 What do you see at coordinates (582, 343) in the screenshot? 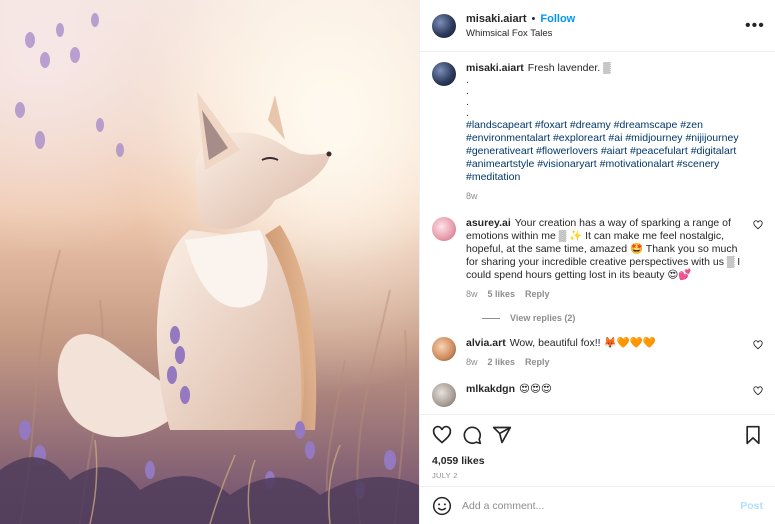
I see `comment-text: Wow, beautiful fox!! 🦊🧡🧡🧡` at bounding box center [582, 343].